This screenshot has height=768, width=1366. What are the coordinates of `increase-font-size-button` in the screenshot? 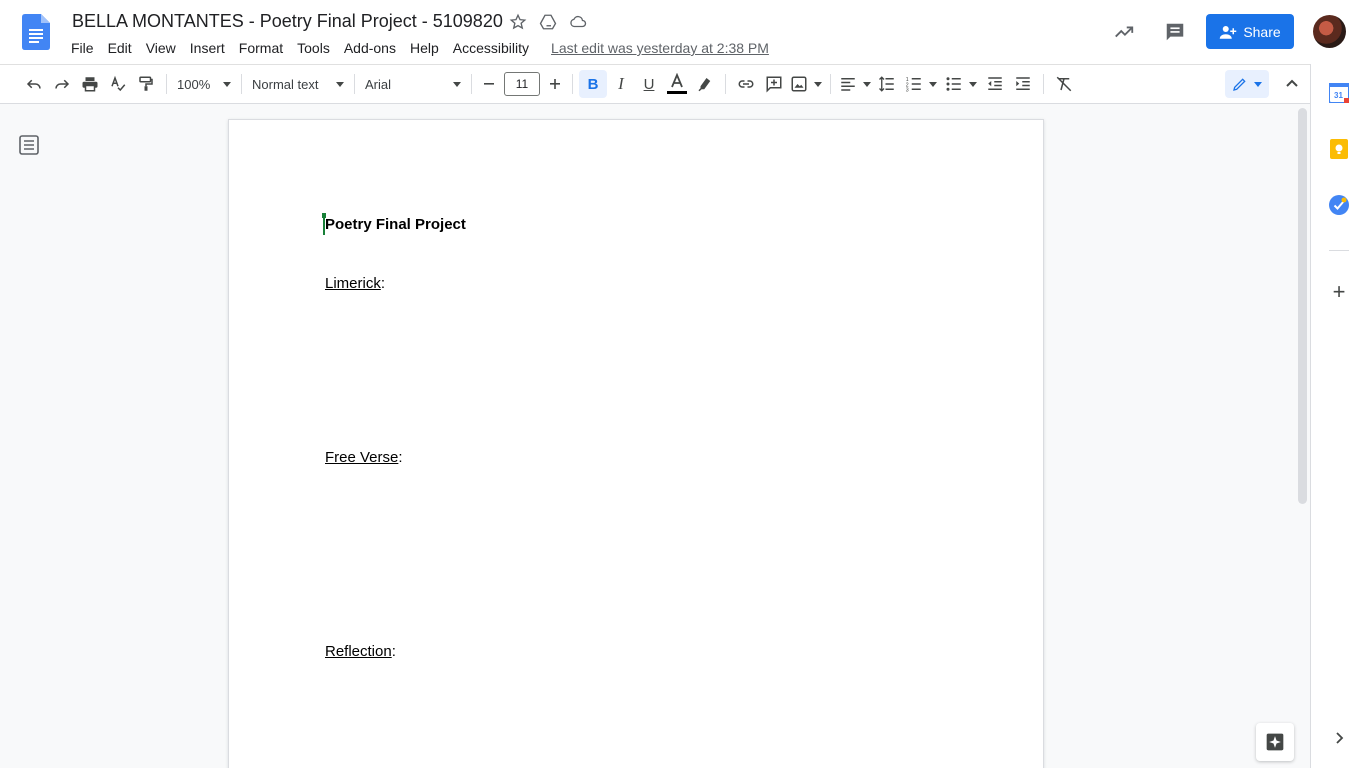 It's located at (555, 84).